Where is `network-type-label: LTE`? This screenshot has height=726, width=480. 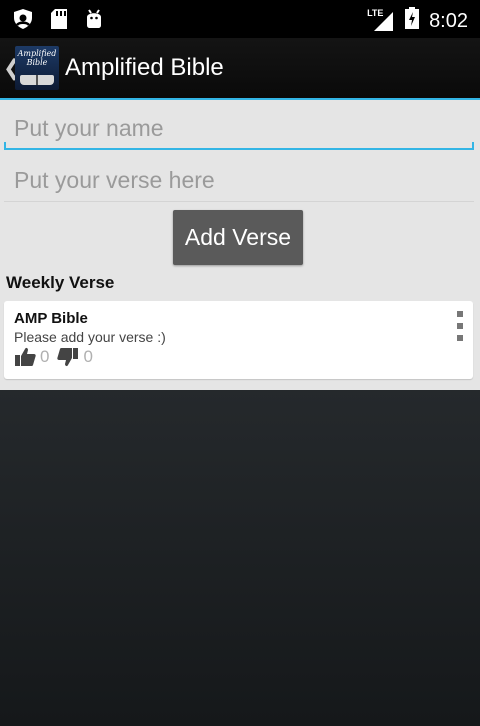
network-type-label: LTE is located at coordinates (375, 13).